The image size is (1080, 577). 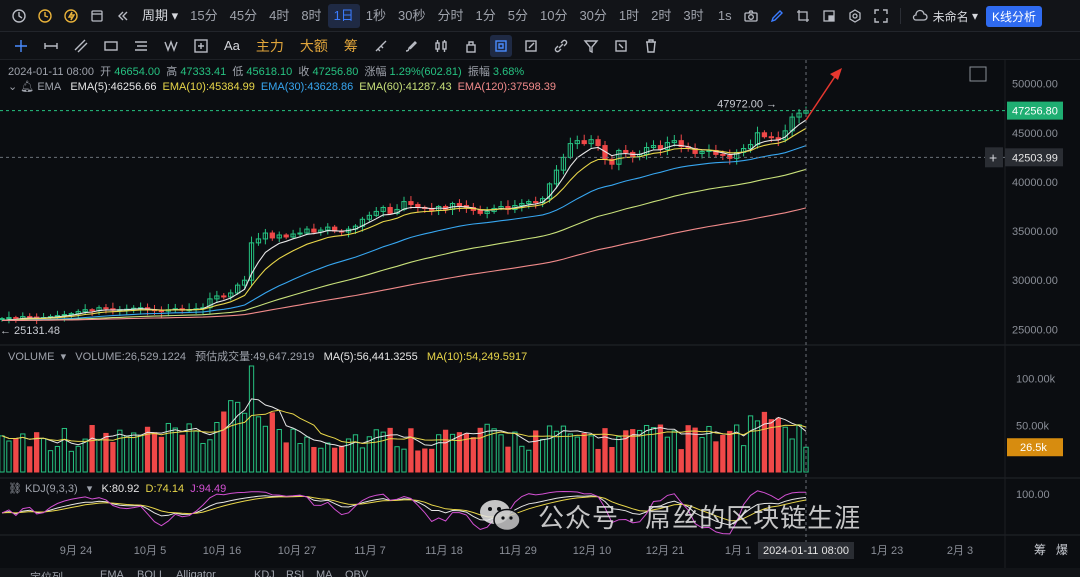 What do you see at coordinates (993, 157) in the screenshot?
I see `plus-icon: +` at bounding box center [993, 157].